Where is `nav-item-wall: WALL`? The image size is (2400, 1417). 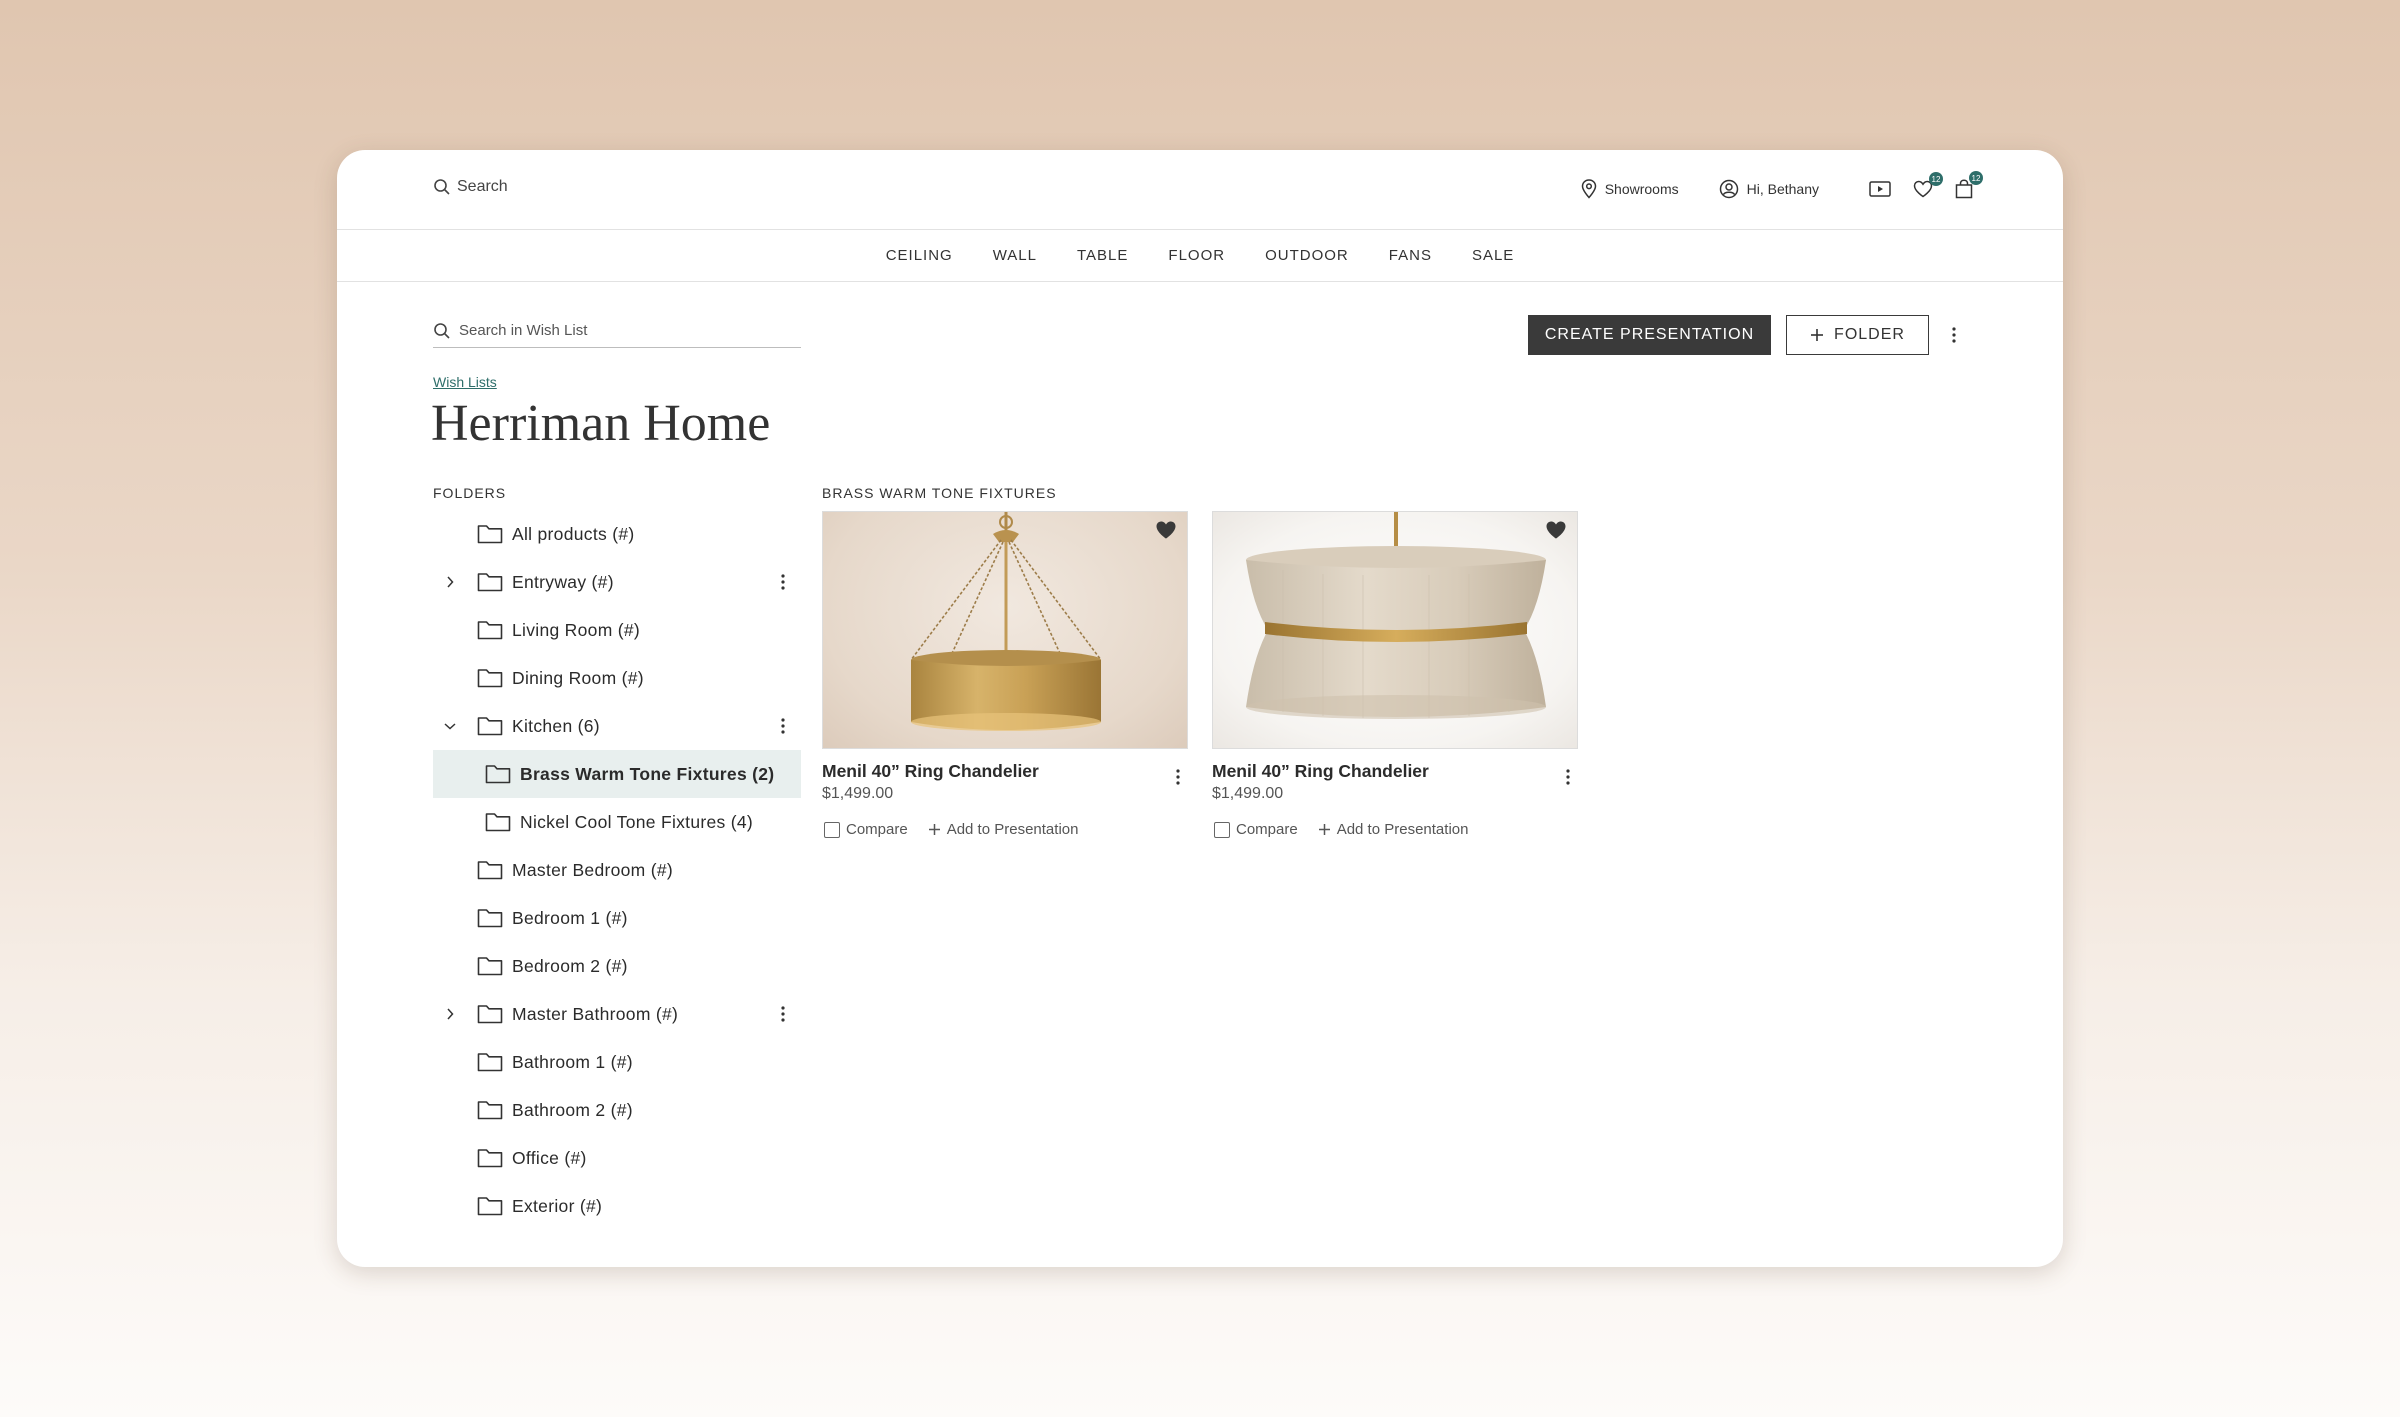 nav-item-wall: WALL is located at coordinates (1015, 255).